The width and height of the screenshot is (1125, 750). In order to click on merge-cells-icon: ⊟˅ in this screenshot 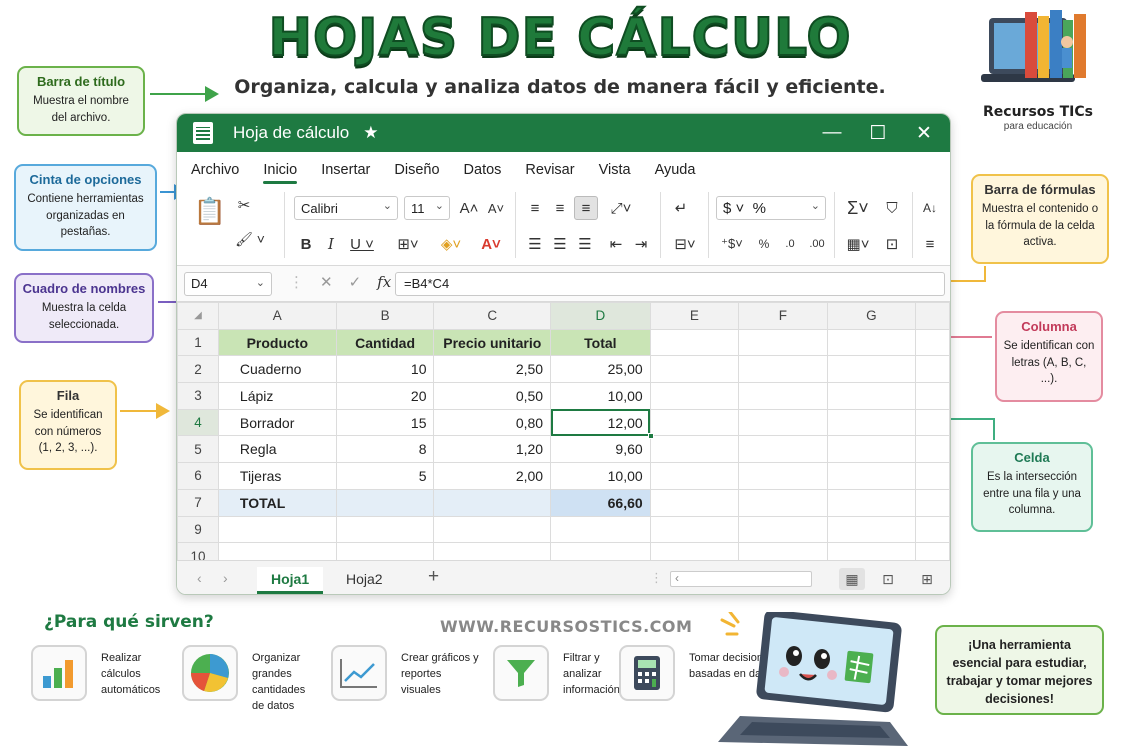, I will do `click(685, 244)`.